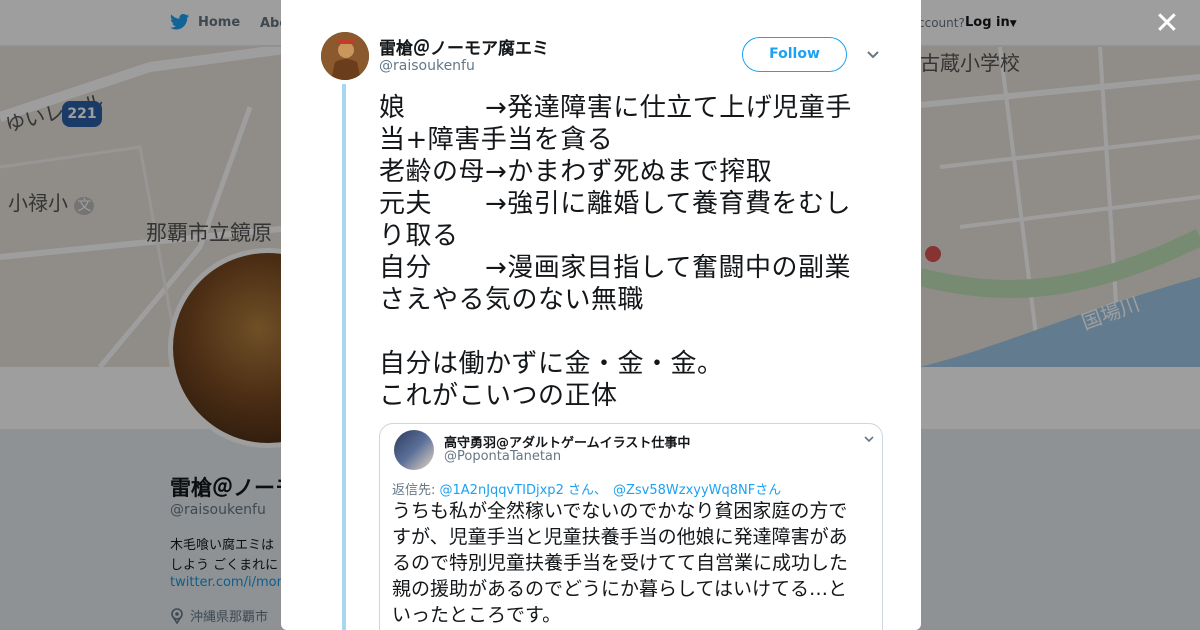 Image resolution: width=1200 pixels, height=630 pixels. I want to click on quoted-line: うちも私が全然稼いでないのでかなり貧困家庭の方で, so click(620, 511).